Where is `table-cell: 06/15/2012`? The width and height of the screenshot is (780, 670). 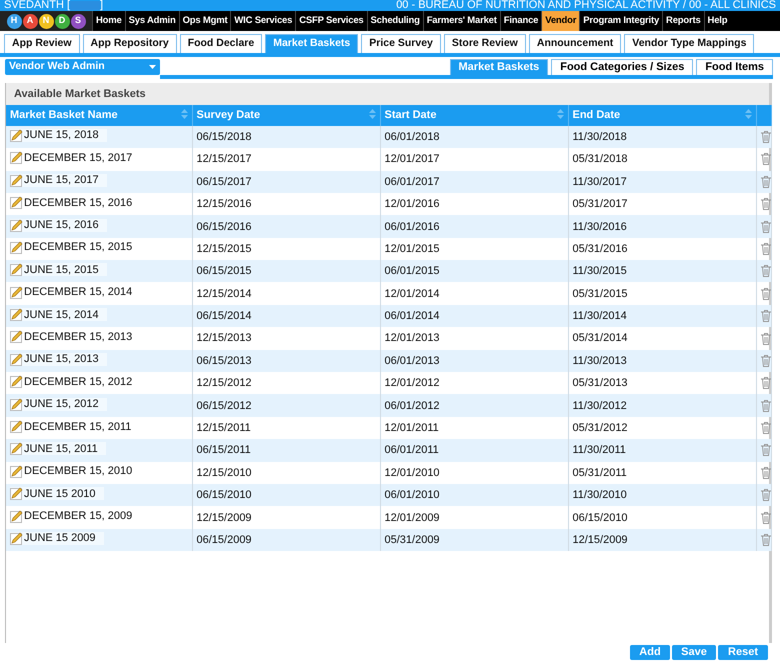 table-cell: 06/15/2012 is located at coordinates (286, 405).